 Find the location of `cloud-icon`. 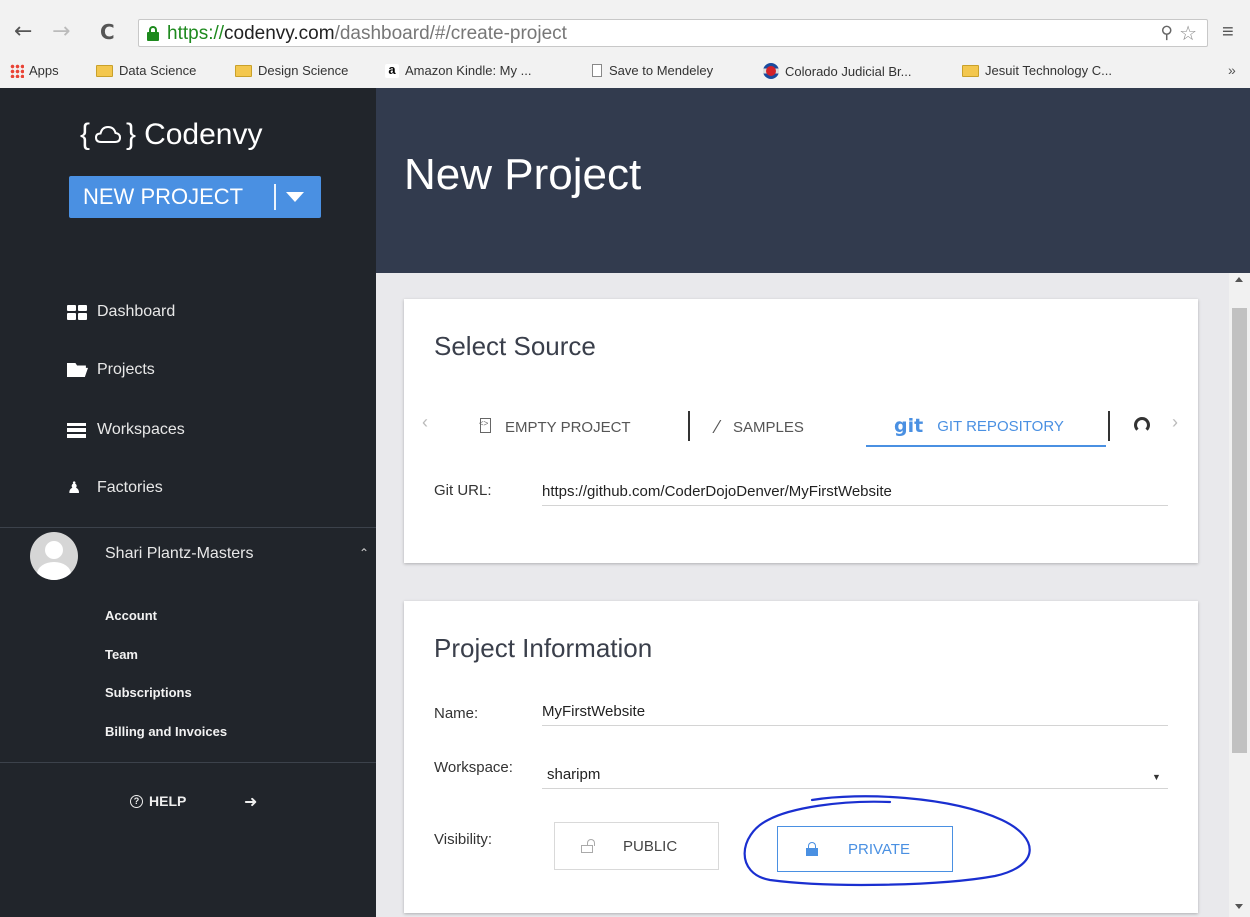

cloud-icon is located at coordinates (108, 134).